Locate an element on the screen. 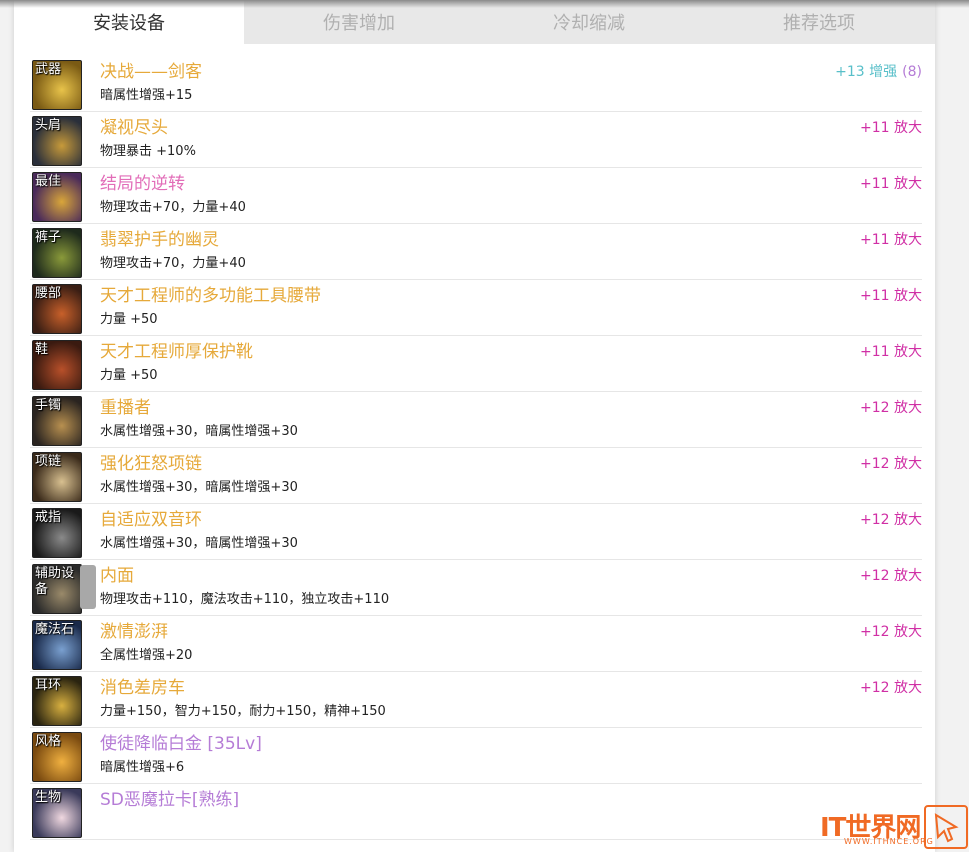  equipment-icon: 腰部 is located at coordinates (57, 309).